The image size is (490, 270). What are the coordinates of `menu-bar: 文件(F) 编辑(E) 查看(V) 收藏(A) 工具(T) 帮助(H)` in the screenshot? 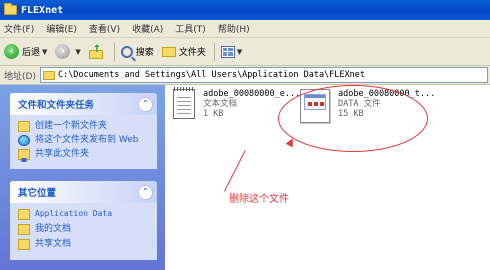 It's located at (245, 29).